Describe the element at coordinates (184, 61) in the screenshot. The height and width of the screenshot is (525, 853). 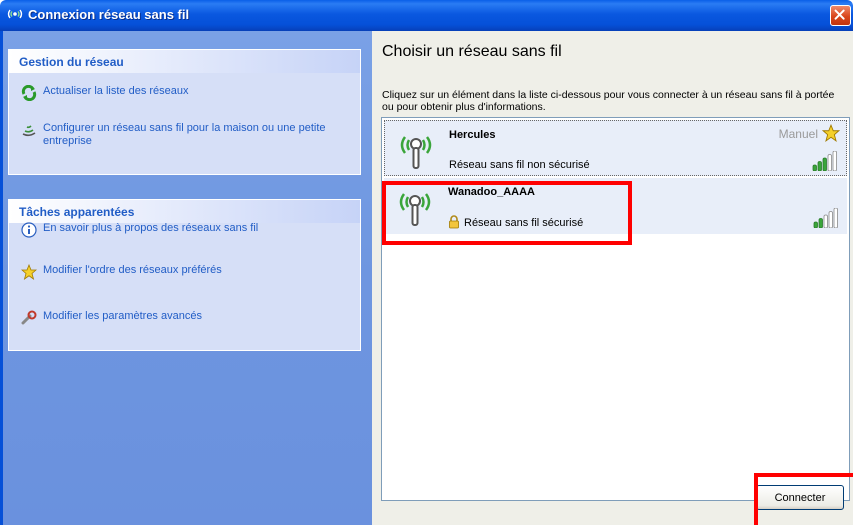
I see `network-tasks-title: Gestion du réseau` at that location.